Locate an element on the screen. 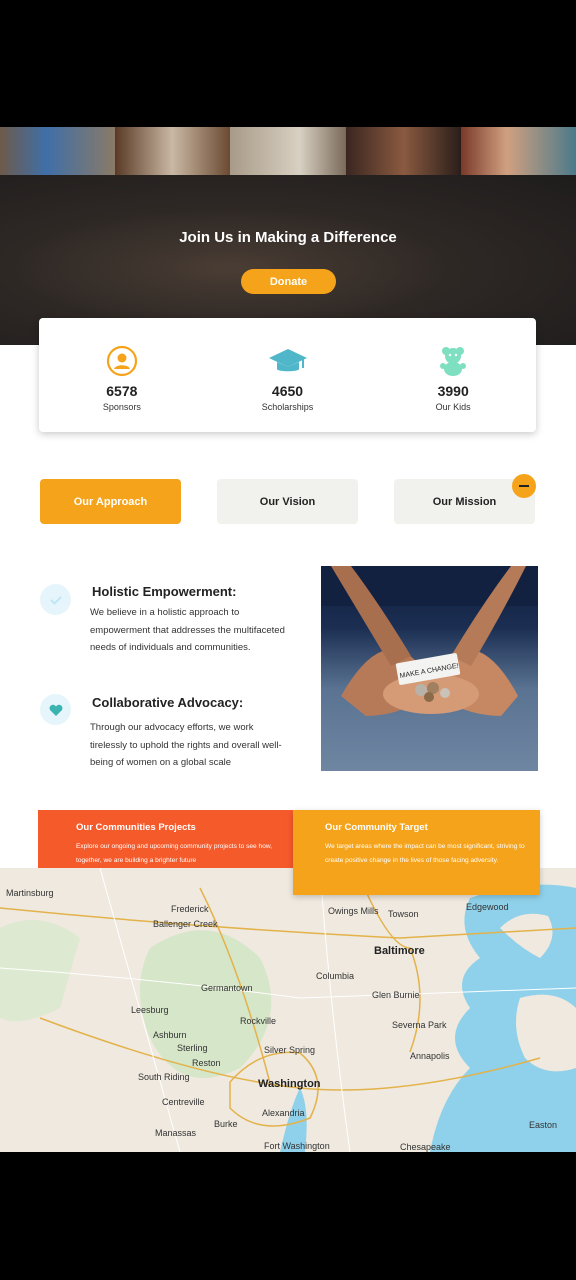  checkmark-icon is located at coordinates (55, 599).